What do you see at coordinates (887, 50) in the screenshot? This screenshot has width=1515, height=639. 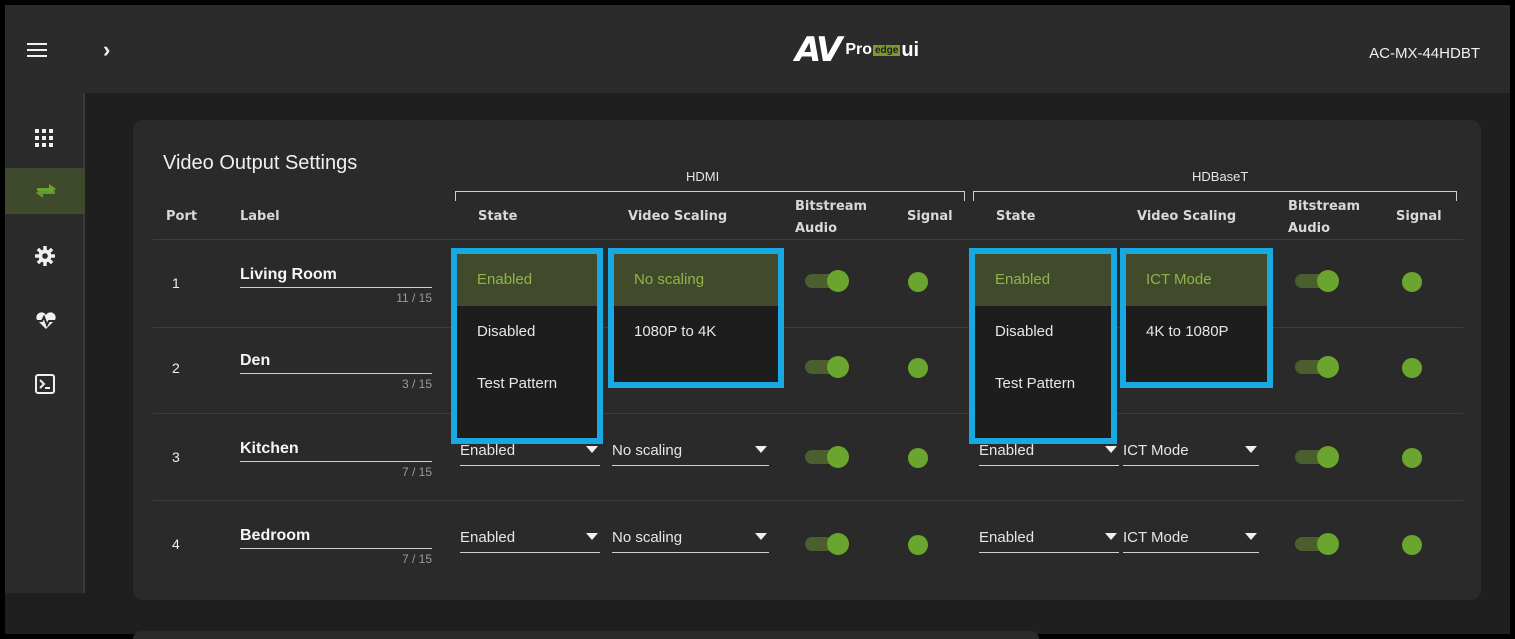 I see `logo-edge-text: edge` at bounding box center [887, 50].